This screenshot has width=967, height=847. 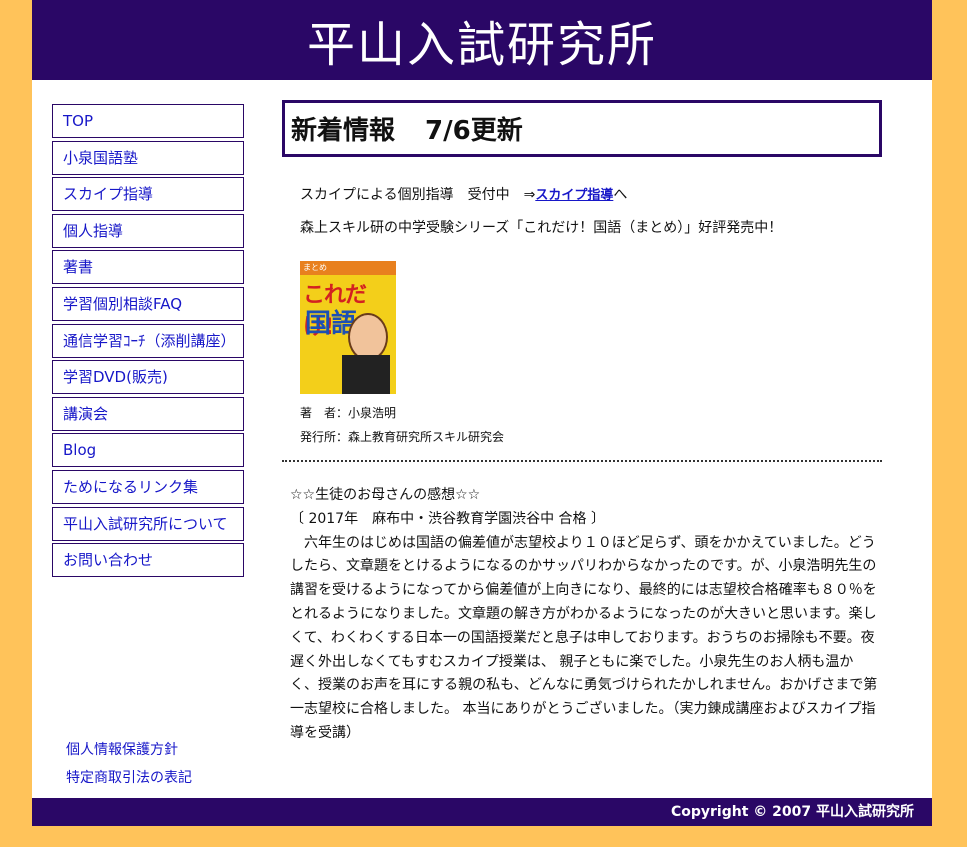 What do you see at coordinates (148, 157) in the screenshot?
I see `nav-item-koizumi-kokugo: 小泉国語塾` at bounding box center [148, 157].